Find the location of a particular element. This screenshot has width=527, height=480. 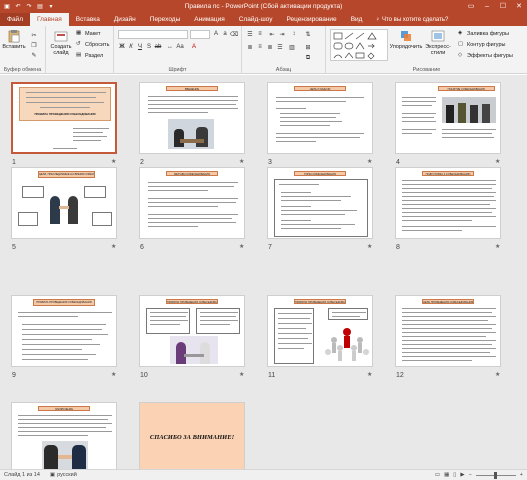

slide-thumbnail-4: ПОНЯТИЕ СОБЕСЕДОВАНИЯ is located at coordinates (448, 118).